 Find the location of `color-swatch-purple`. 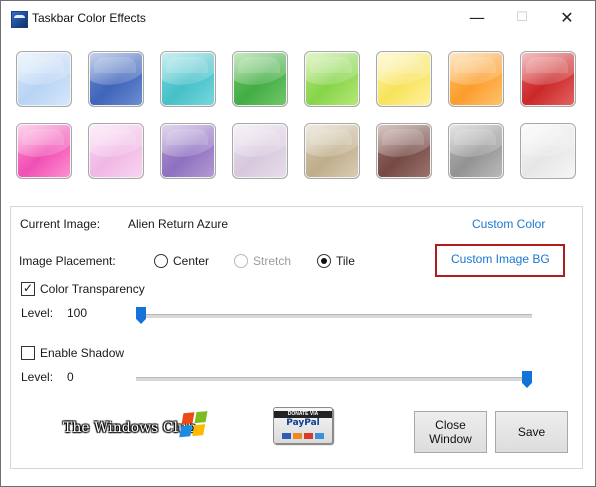

color-swatch-purple is located at coordinates (188, 151).